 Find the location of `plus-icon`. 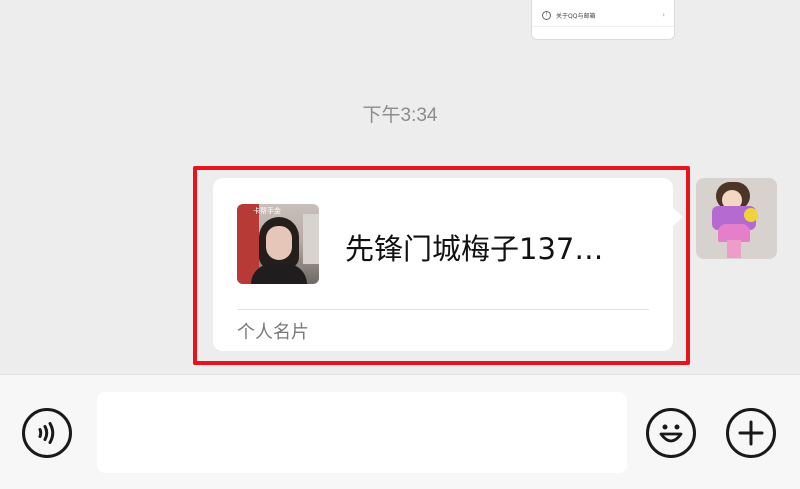

plus-icon is located at coordinates (751, 433).